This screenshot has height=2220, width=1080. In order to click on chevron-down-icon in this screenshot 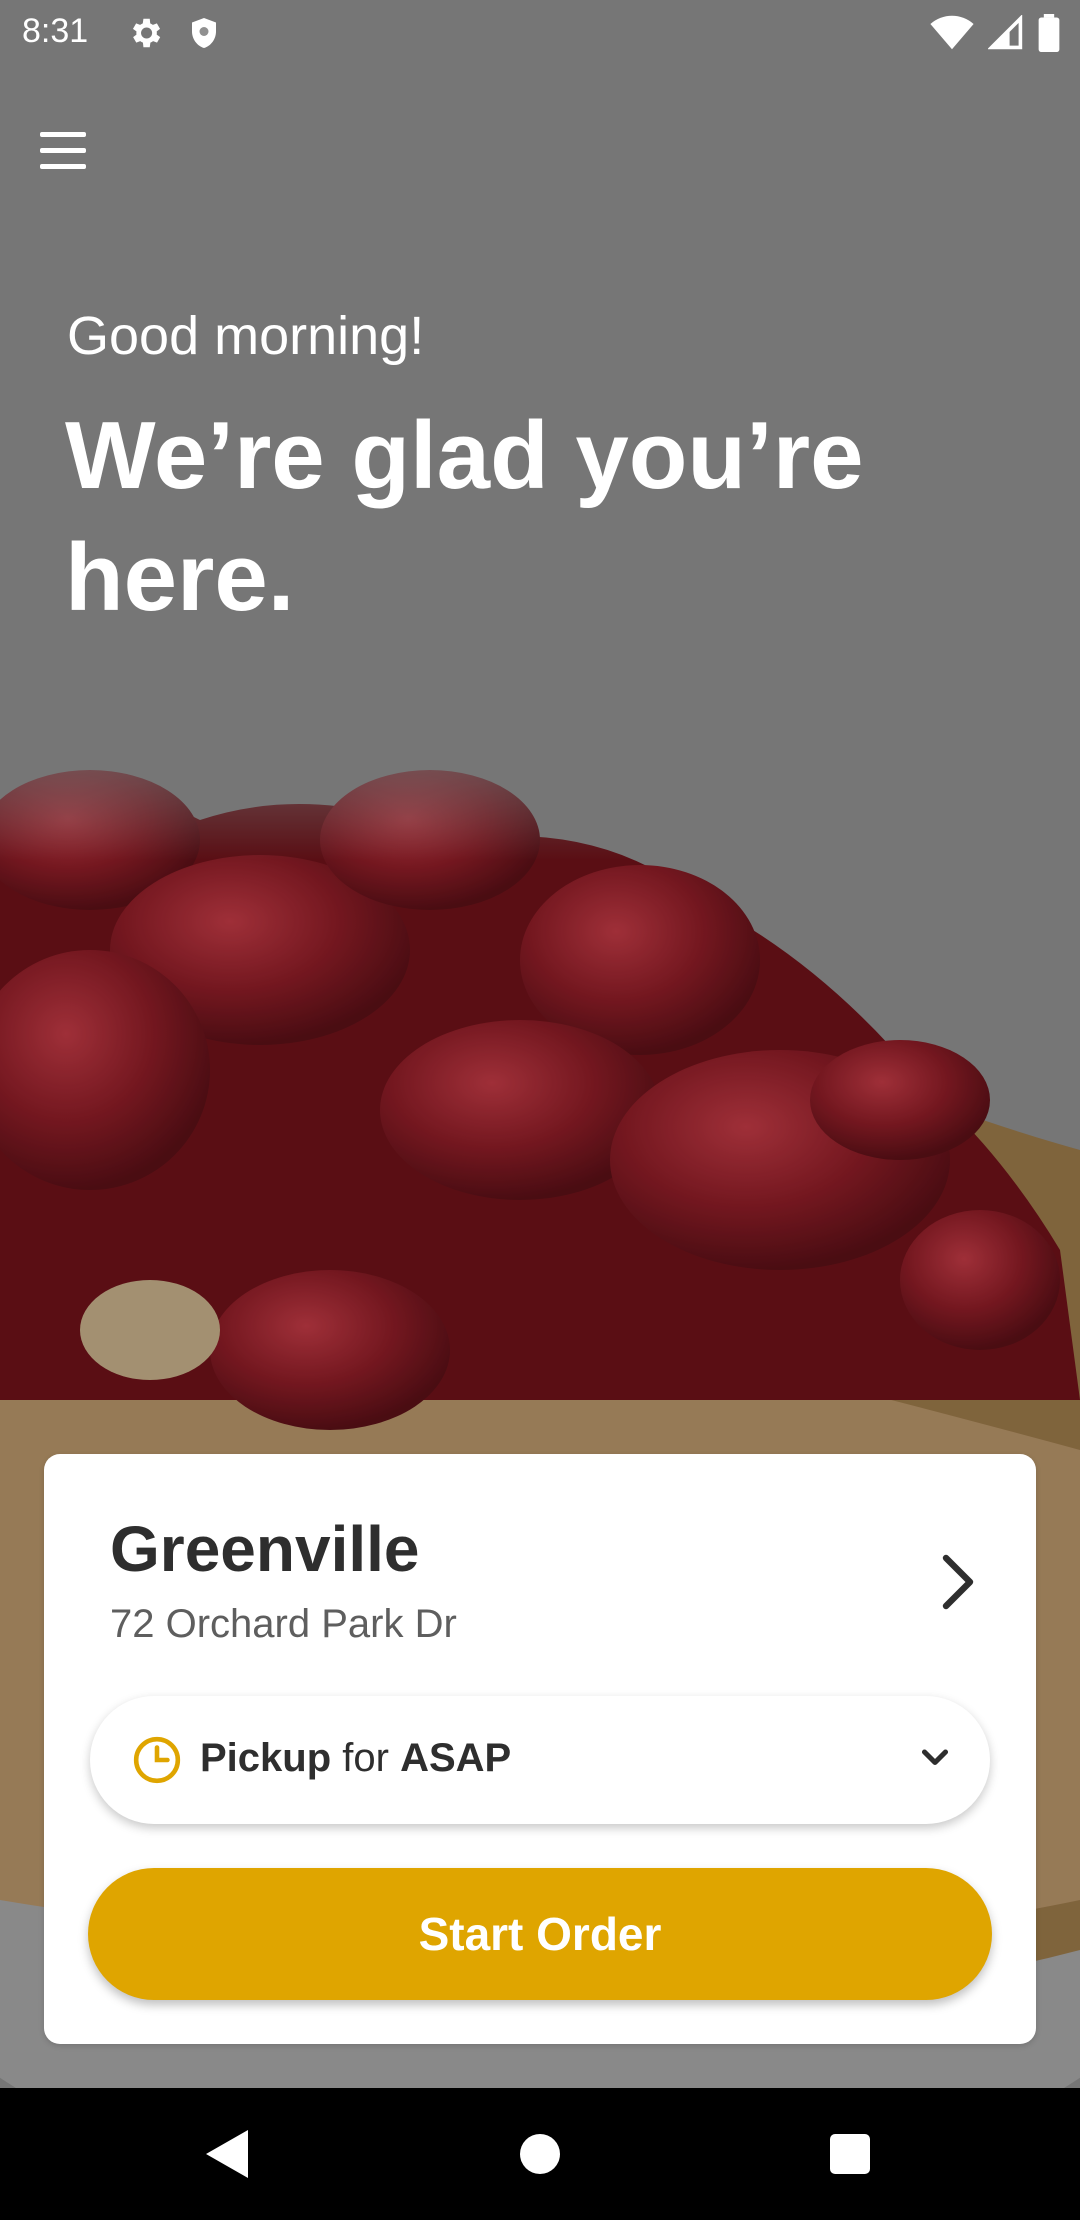, I will do `click(935, 1757)`.